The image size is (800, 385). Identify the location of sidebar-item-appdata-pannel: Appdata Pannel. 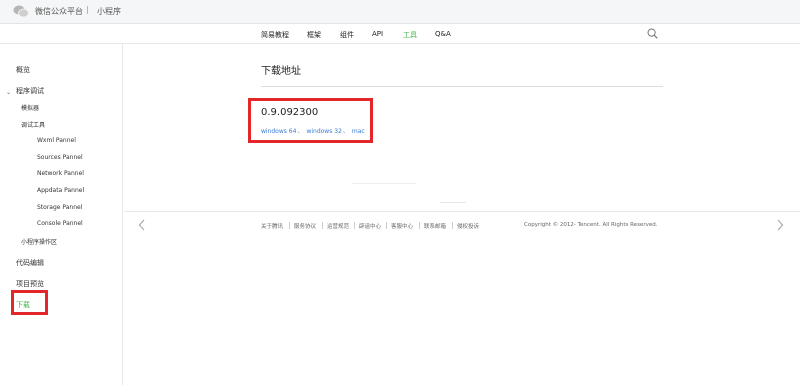
(60, 190).